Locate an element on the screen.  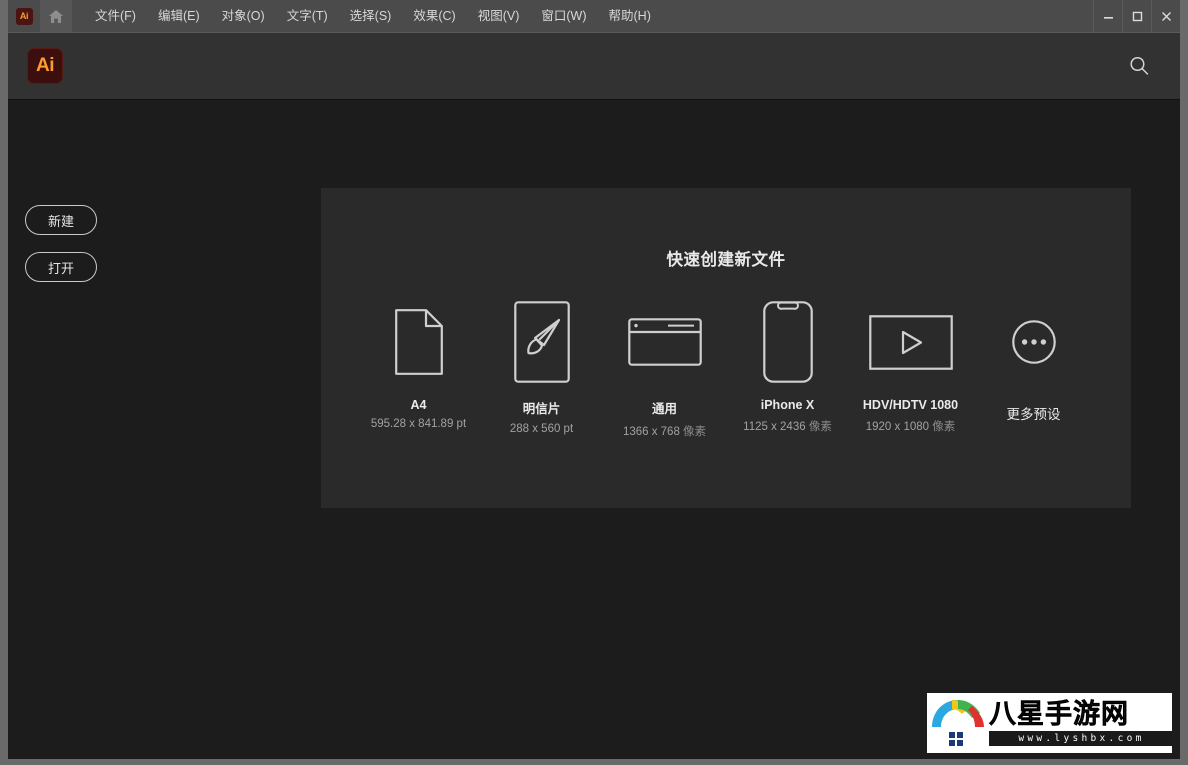
preset-dimensions: 1125 x 2436 像素 is located at coordinates (787, 426).